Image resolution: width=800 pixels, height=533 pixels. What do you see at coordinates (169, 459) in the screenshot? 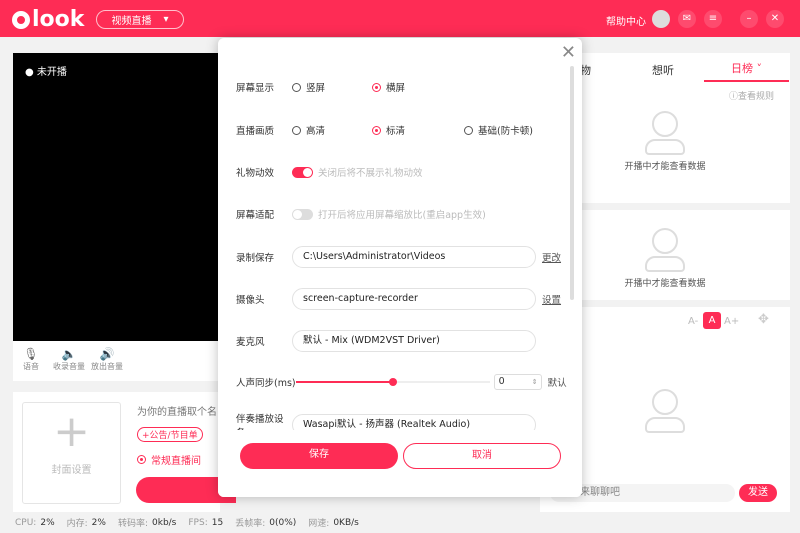
I see `room-type-radio: 常规直播间` at bounding box center [169, 459].